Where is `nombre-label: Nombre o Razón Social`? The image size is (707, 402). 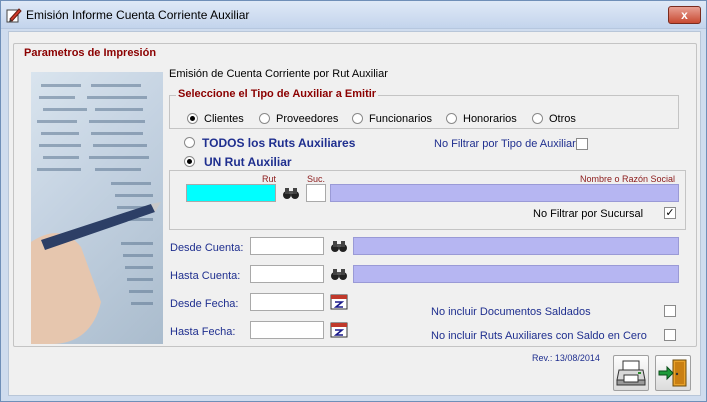
nombre-label: Nombre o Razón Social is located at coordinates (628, 179).